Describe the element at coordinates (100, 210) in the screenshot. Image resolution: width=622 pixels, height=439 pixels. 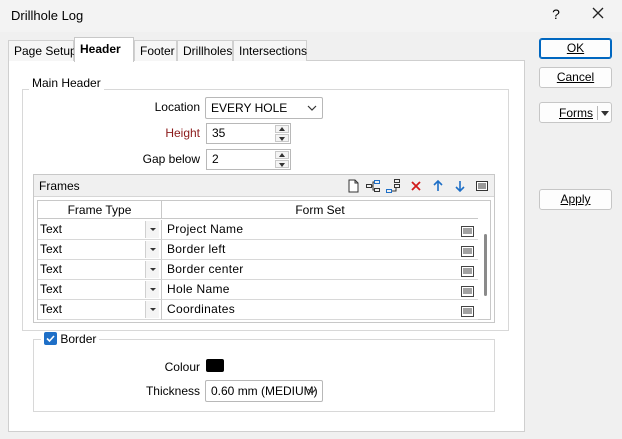
I see `column-header-frame-type: Frame Type` at that location.